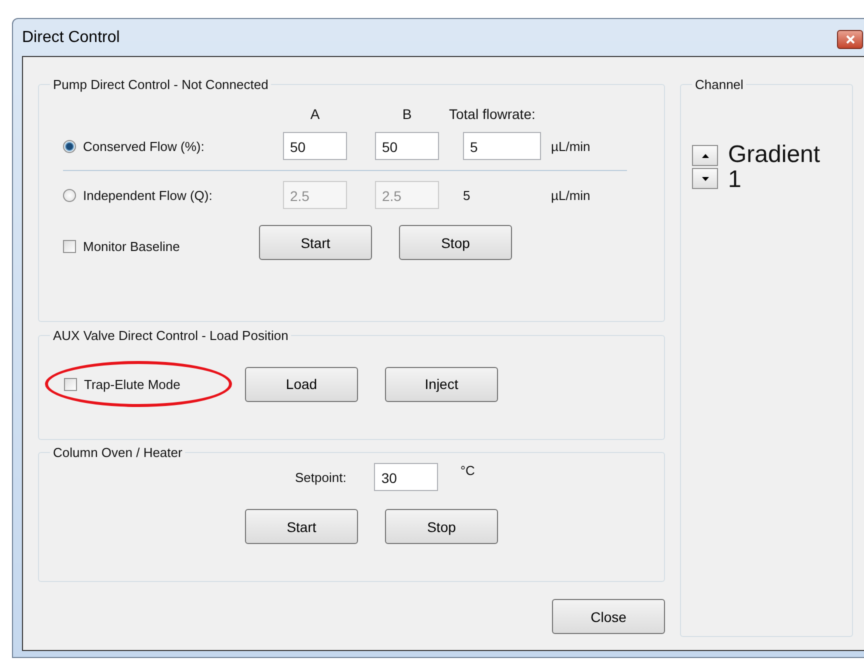  Describe the element at coordinates (502, 146) in the screenshot. I see `input-field: 5` at that location.